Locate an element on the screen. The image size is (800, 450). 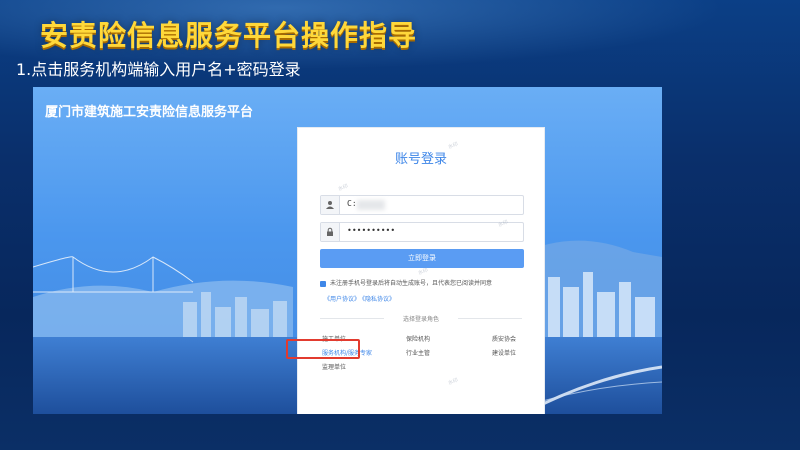
login-button: 立即登录 is located at coordinates (422, 258).